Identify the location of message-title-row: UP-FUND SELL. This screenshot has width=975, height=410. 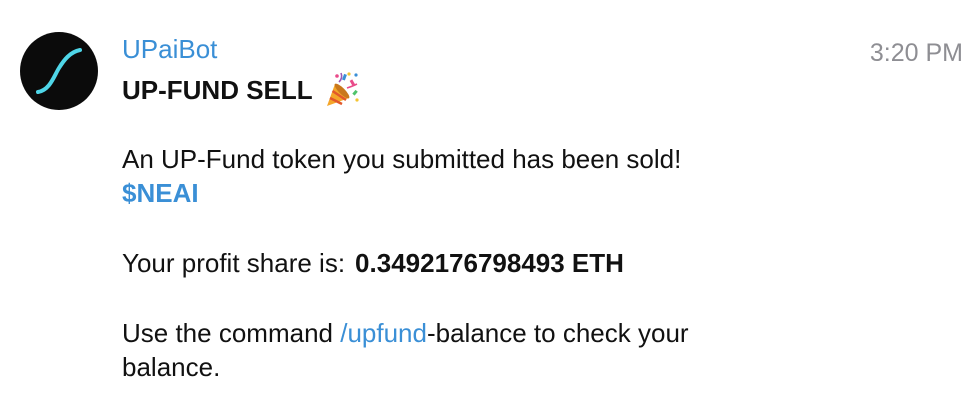
(241, 90).